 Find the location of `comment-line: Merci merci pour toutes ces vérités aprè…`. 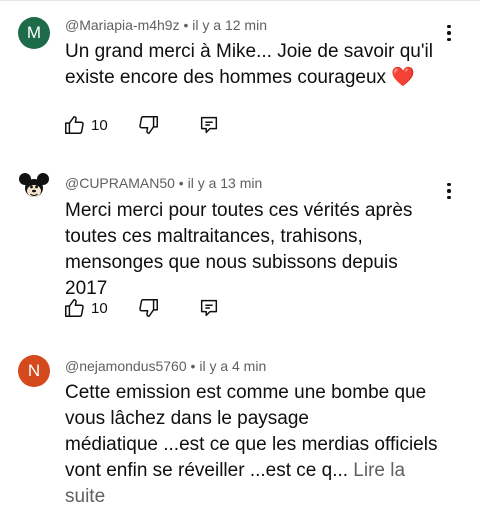

comment-line: Merci merci pour toutes ces vérités aprè… is located at coordinates (239, 210).